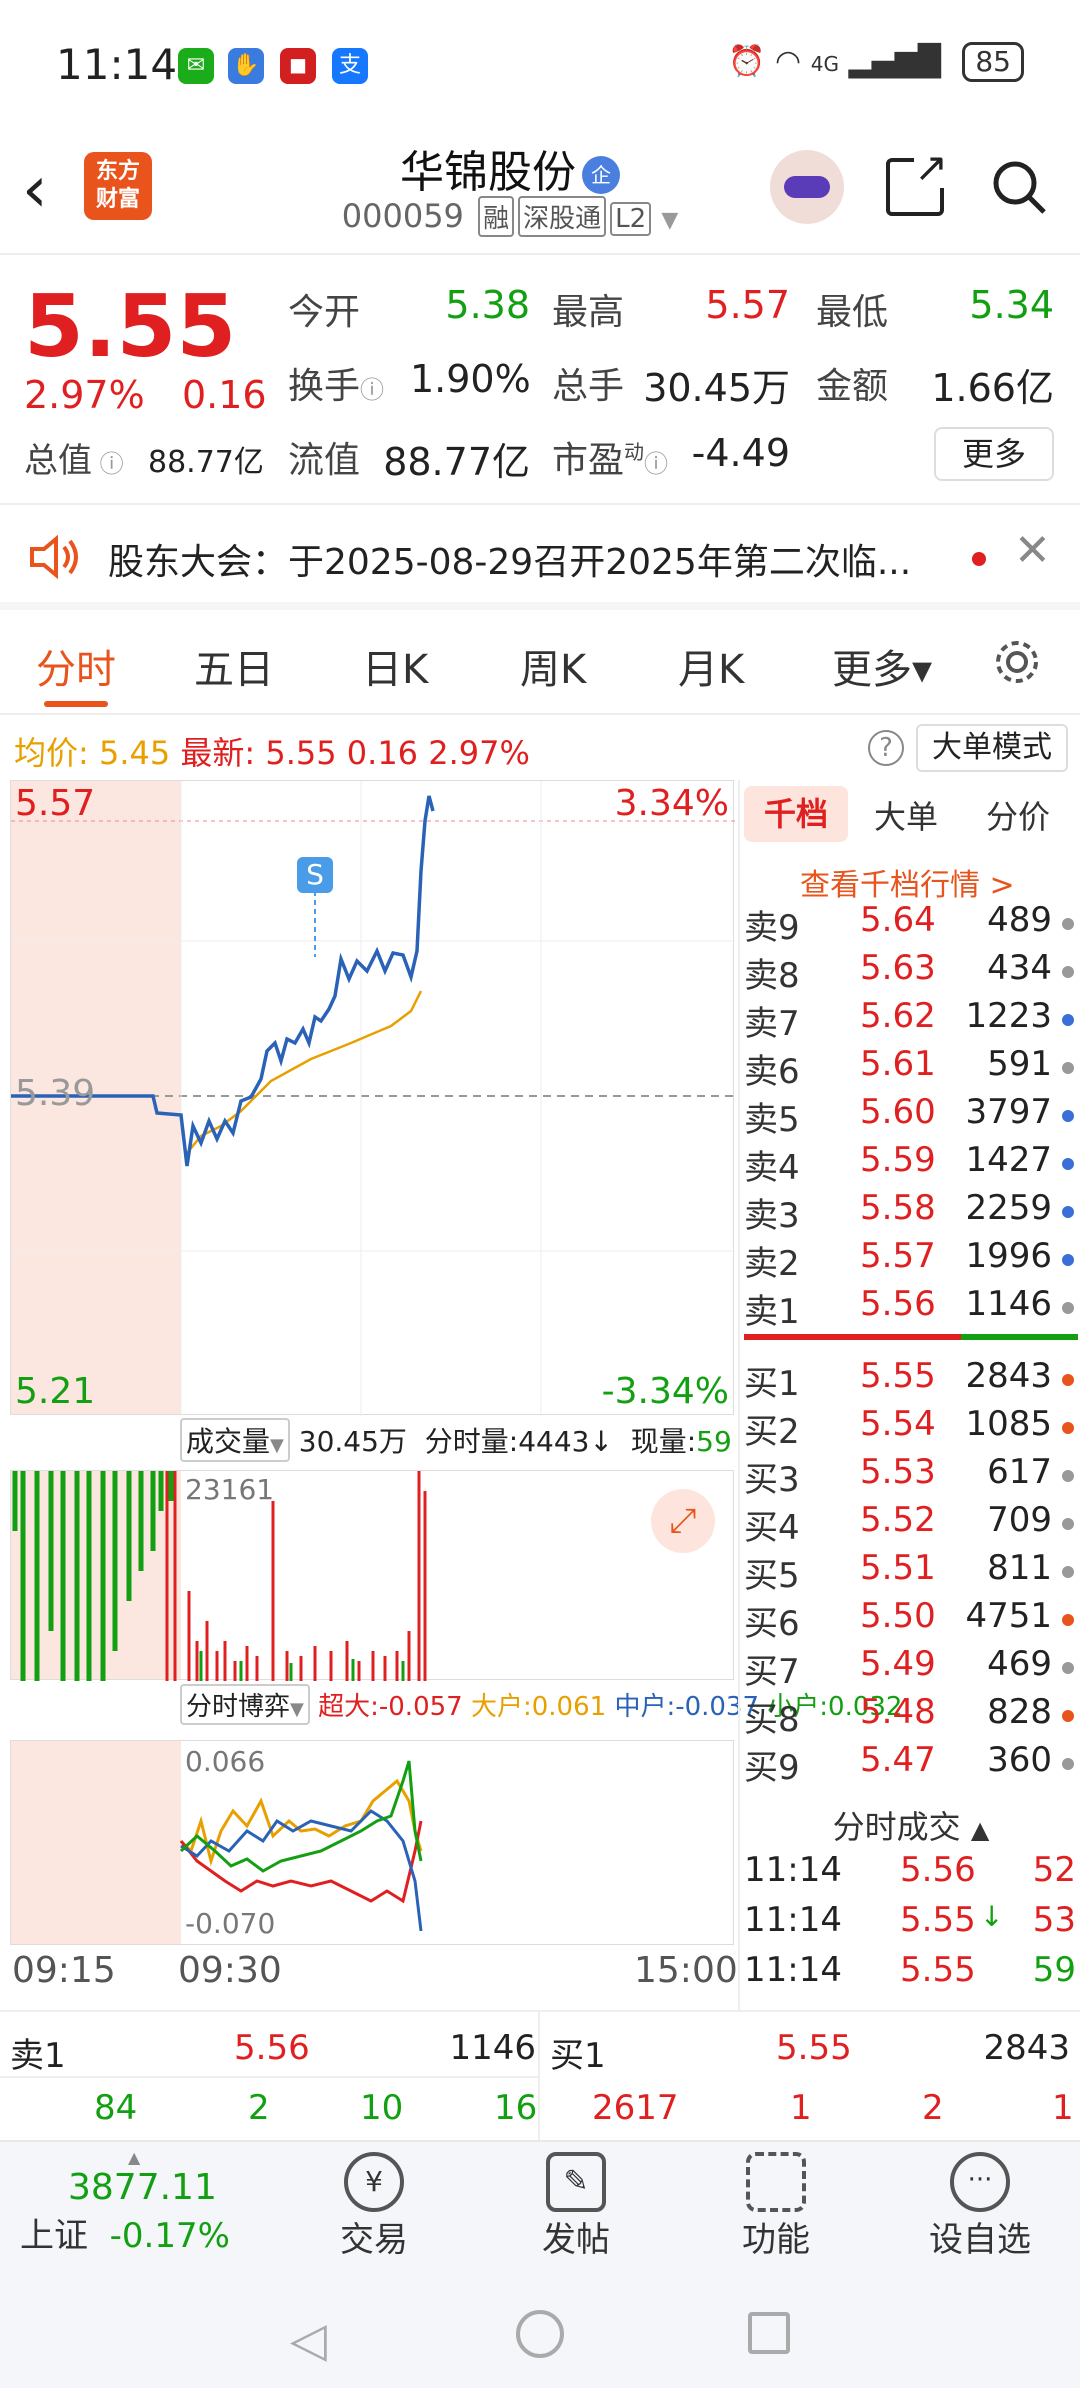 Image resolution: width=1080 pixels, height=2388 pixels. I want to click on buy-row: 买8 5.48 828, so click(910, 1716).